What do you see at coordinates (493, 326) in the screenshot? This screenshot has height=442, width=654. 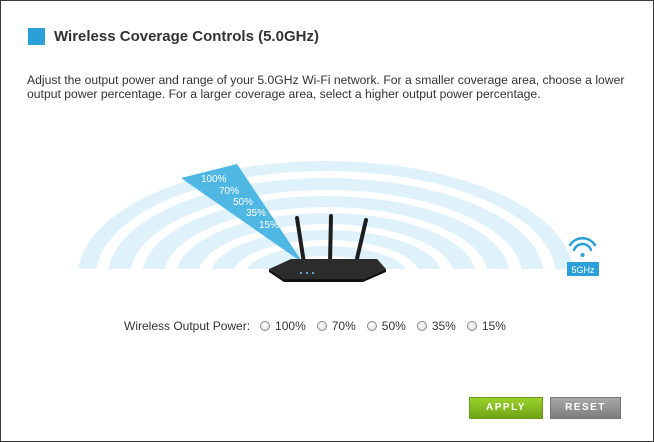 I see `power-option-label: 15%` at bounding box center [493, 326].